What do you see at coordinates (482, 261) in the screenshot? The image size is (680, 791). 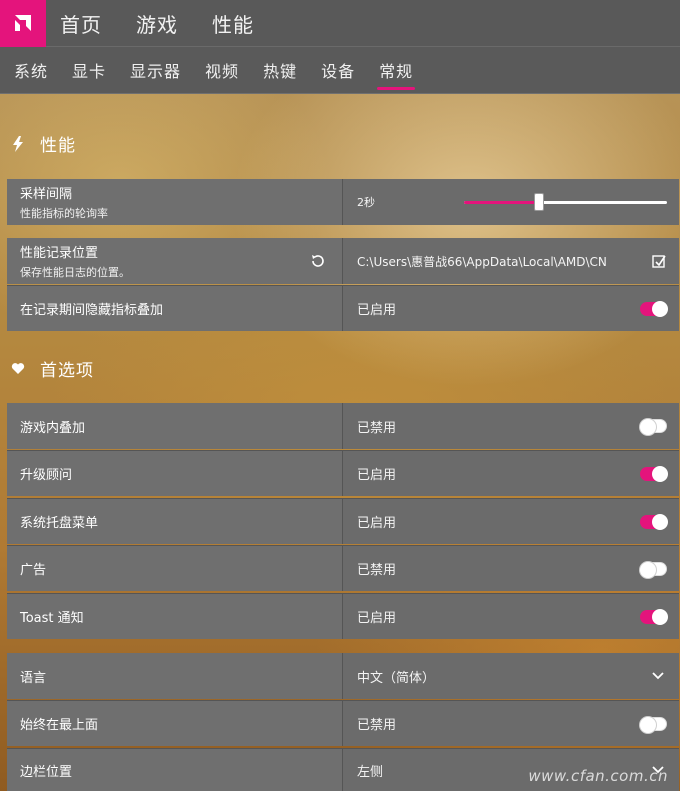 I see `log-location-path: C:\Users\惠普战66\AppData\Local\AMD\CN` at bounding box center [482, 261].